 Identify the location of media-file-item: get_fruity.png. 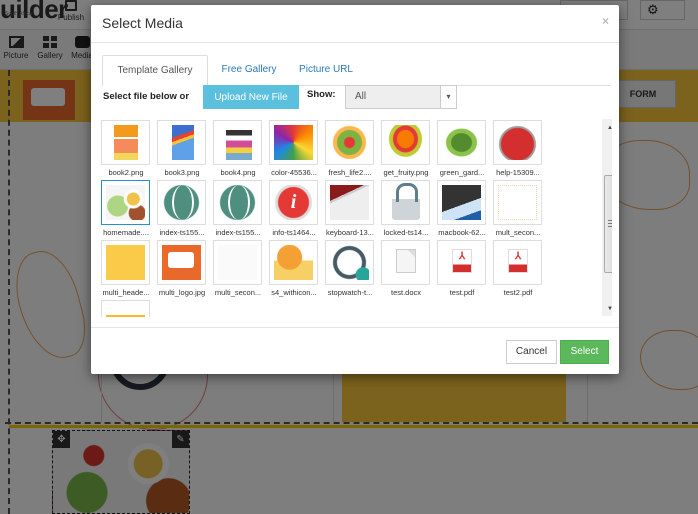
(406, 148).